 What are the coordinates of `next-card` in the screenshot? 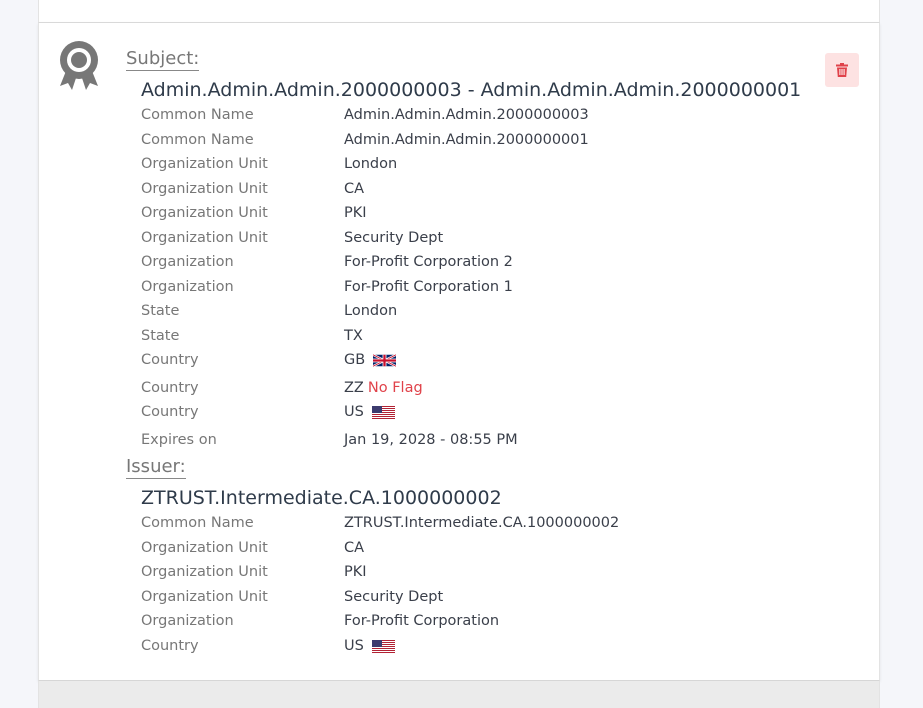 It's located at (459, 694).